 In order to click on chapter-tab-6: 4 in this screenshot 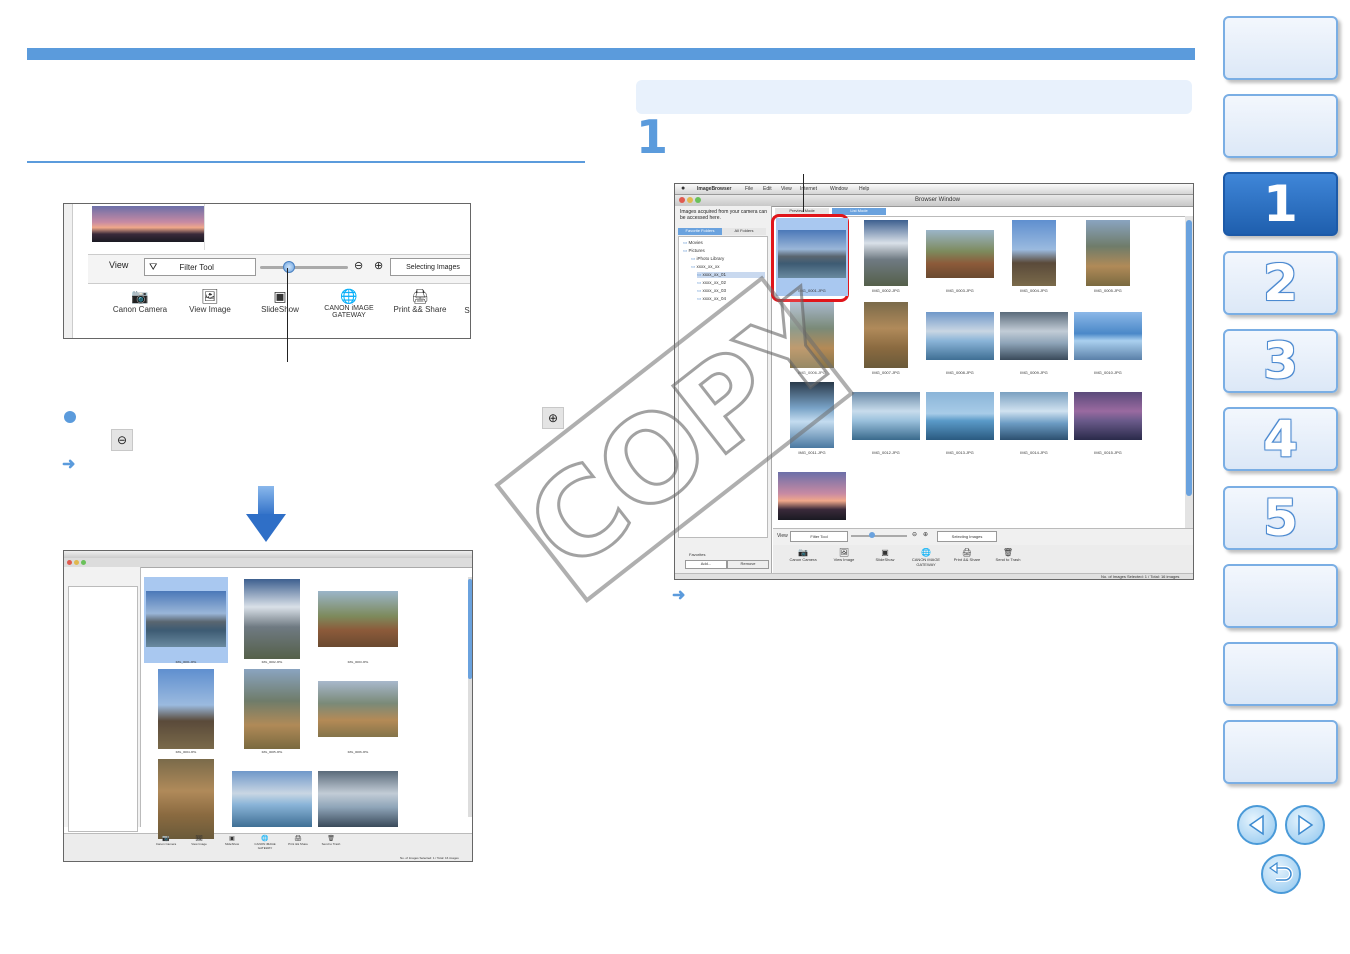, I will do `click(1280, 439)`.